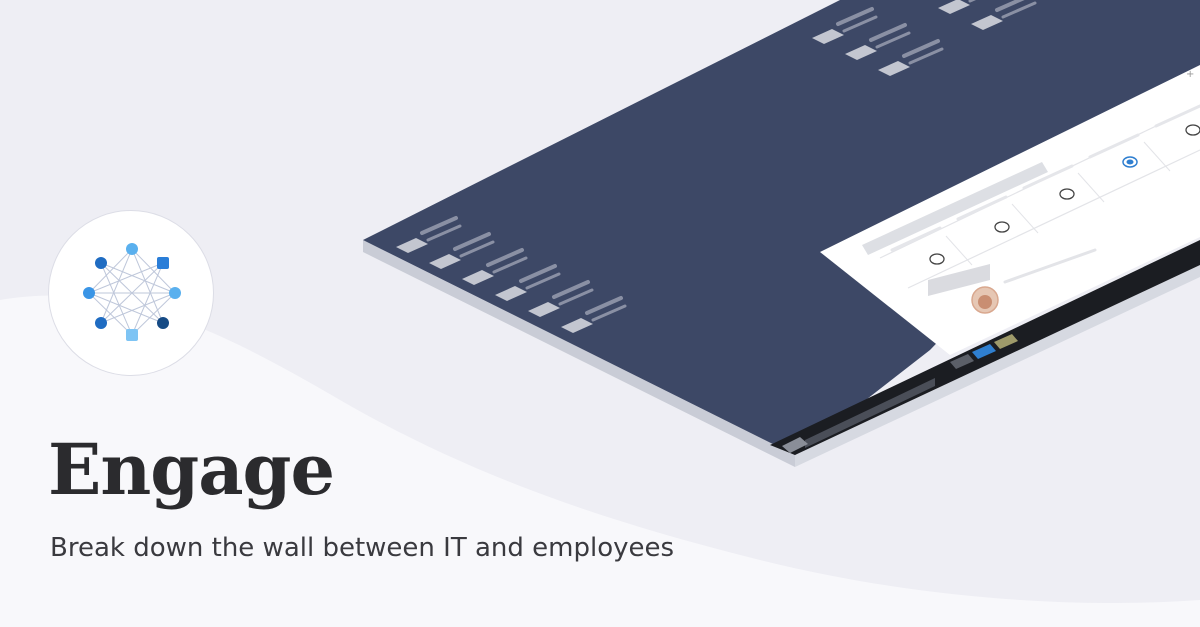 The image size is (1200, 627). What do you see at coordinates (191, 469) in the screenshot?
I see `headline: Engage` at bounding box center [191, 469].